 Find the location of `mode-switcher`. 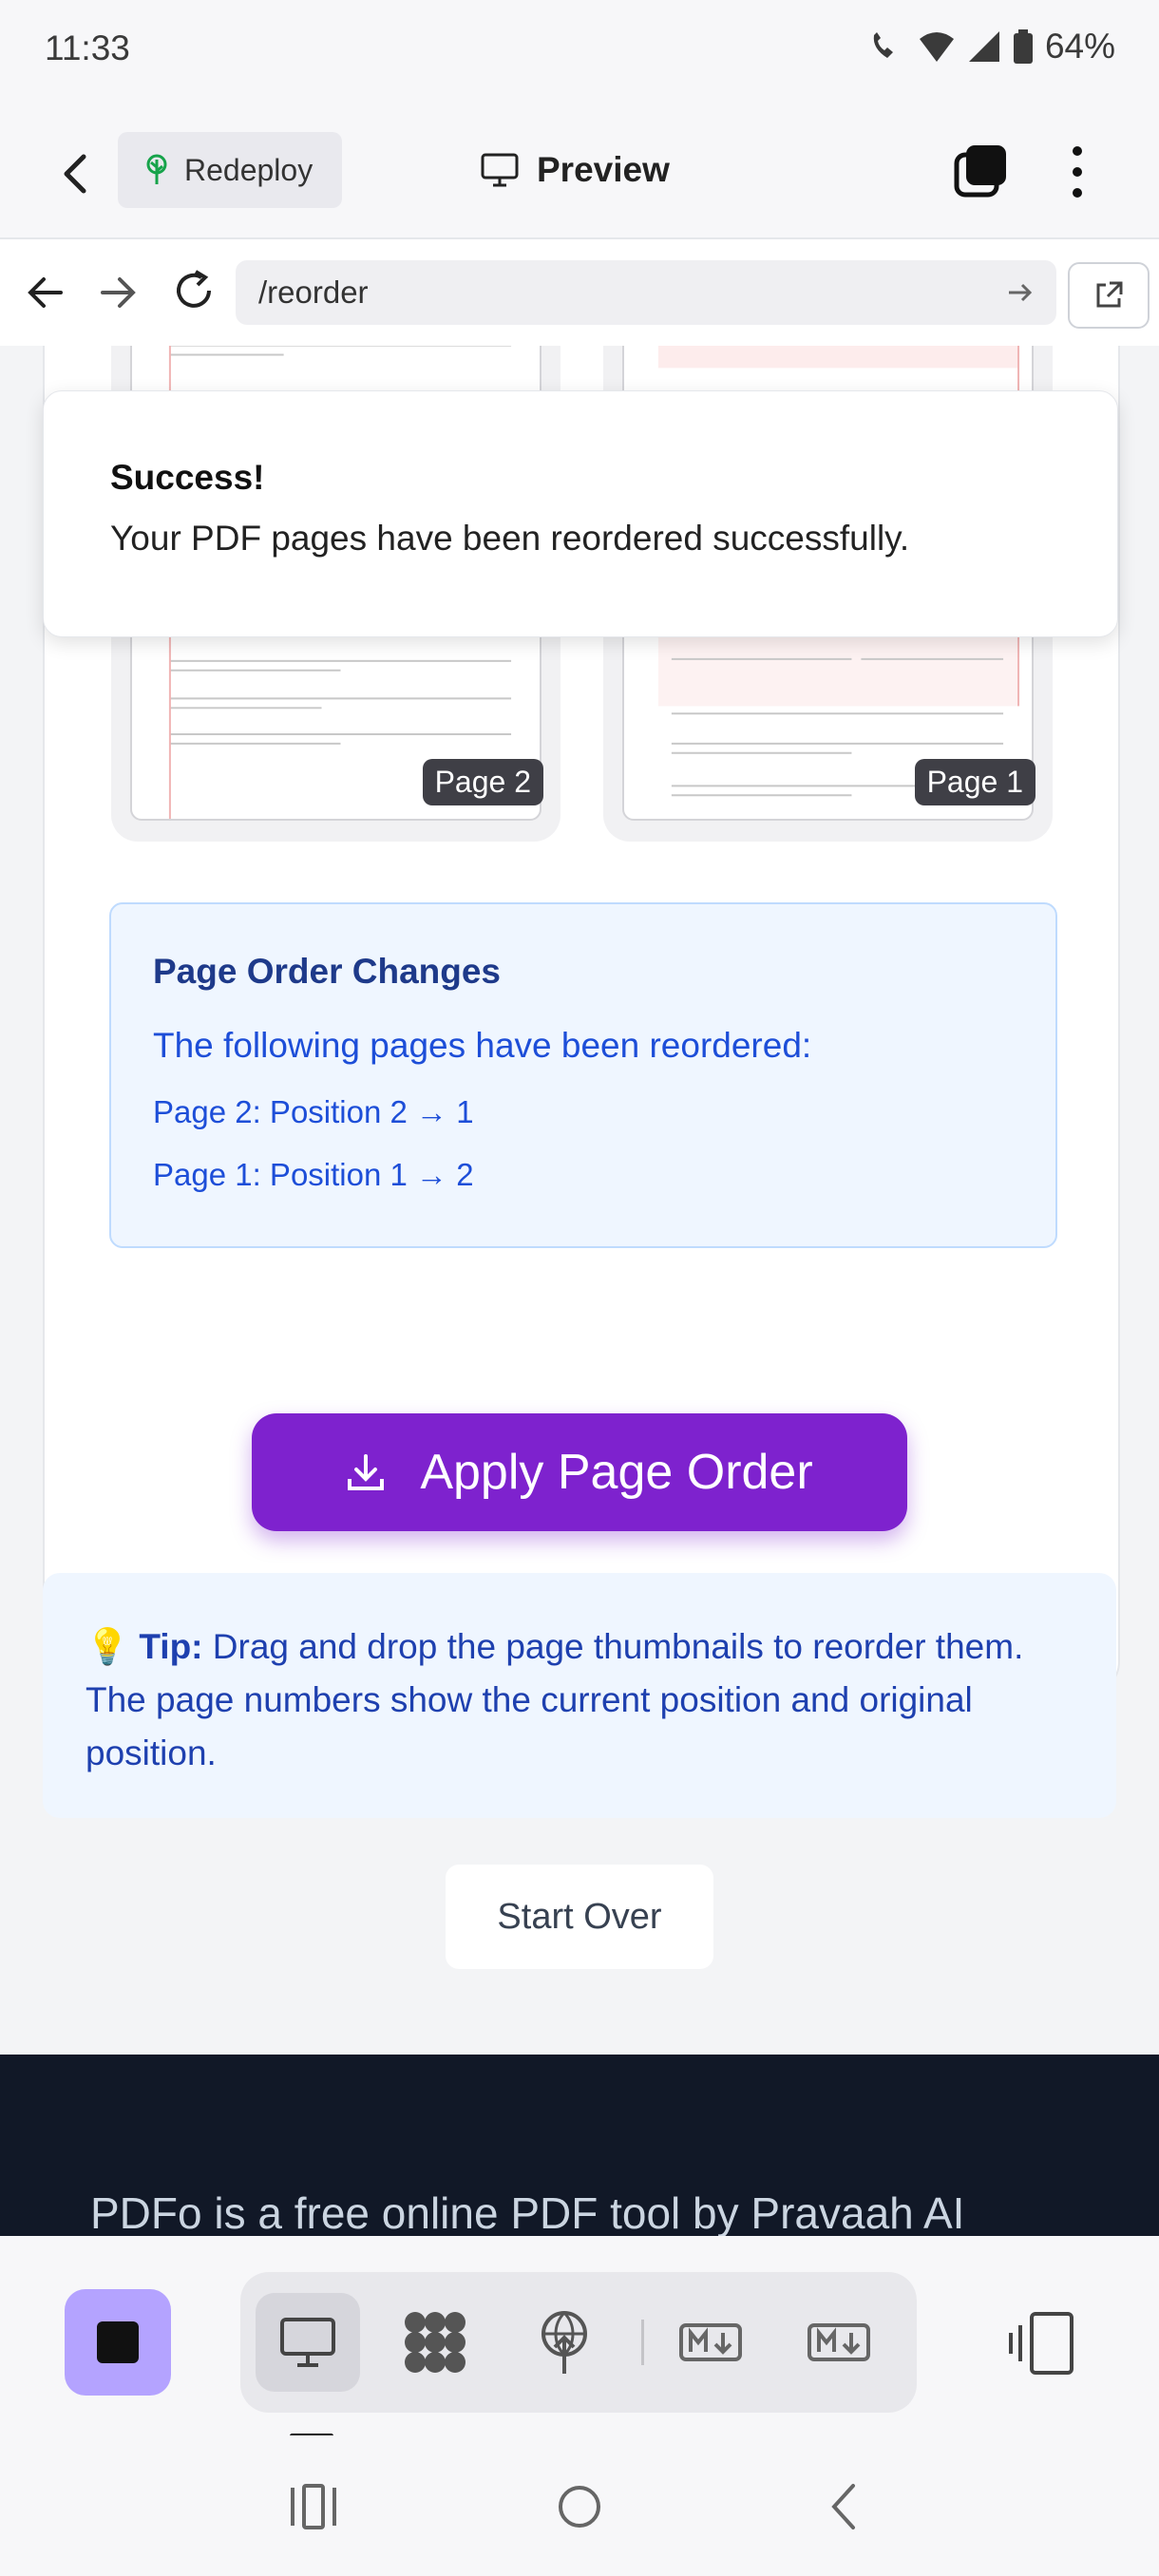

mode-switcher is located at coordinates (578, 2342).